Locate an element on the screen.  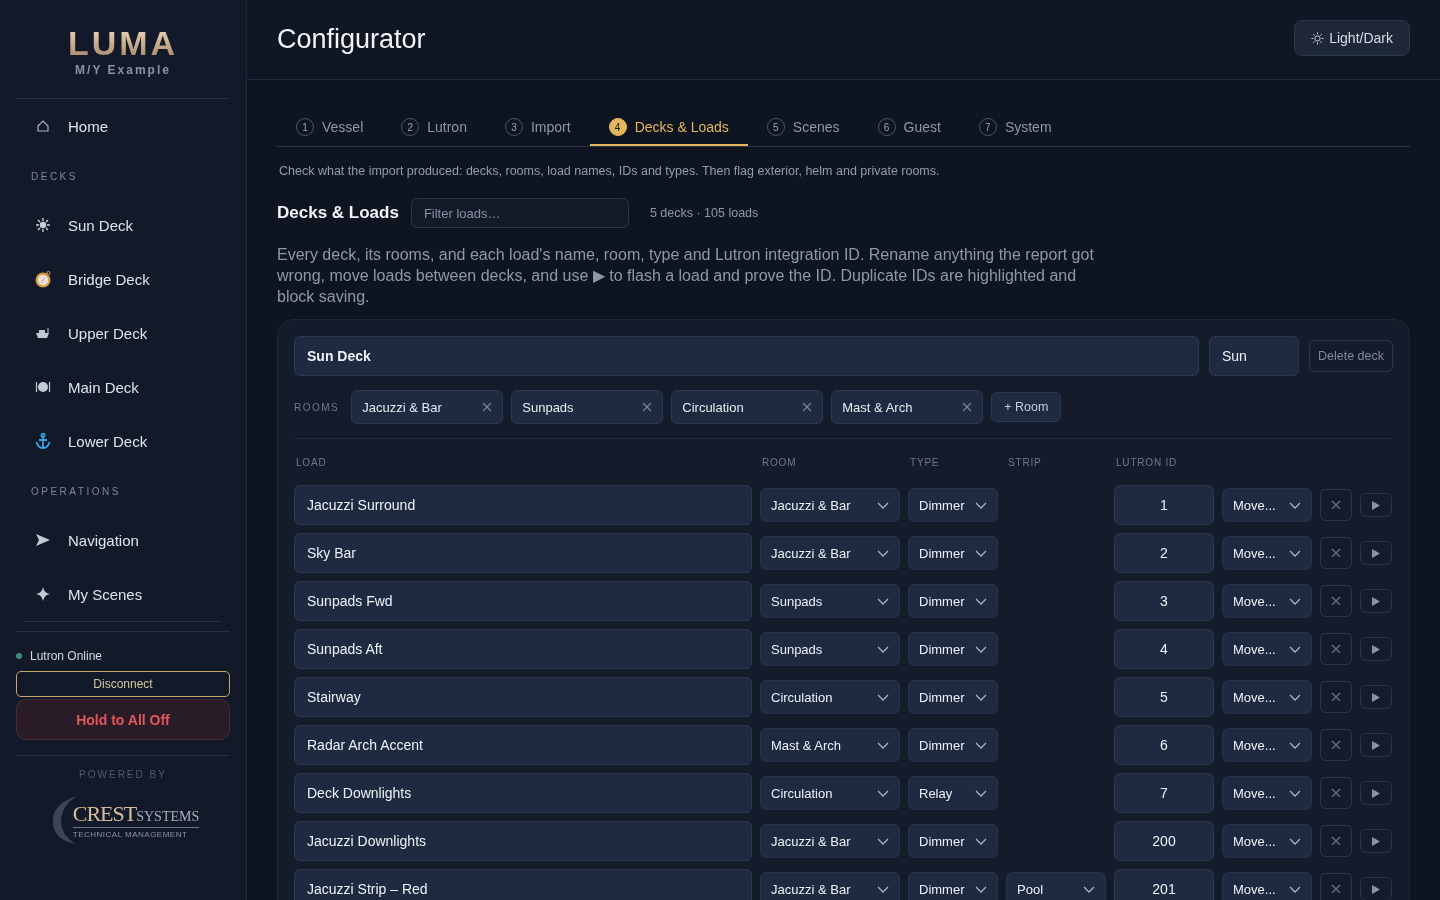
load-name-field: Radar Arch Accent is located at coordinates (523, 745).